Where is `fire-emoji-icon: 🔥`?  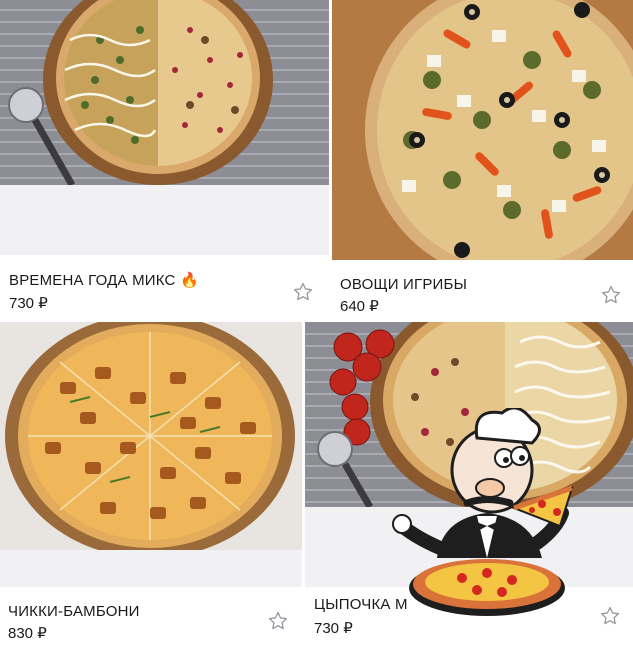 fire-emoji-icon: 🔥 is located at coordinates (189, 280).